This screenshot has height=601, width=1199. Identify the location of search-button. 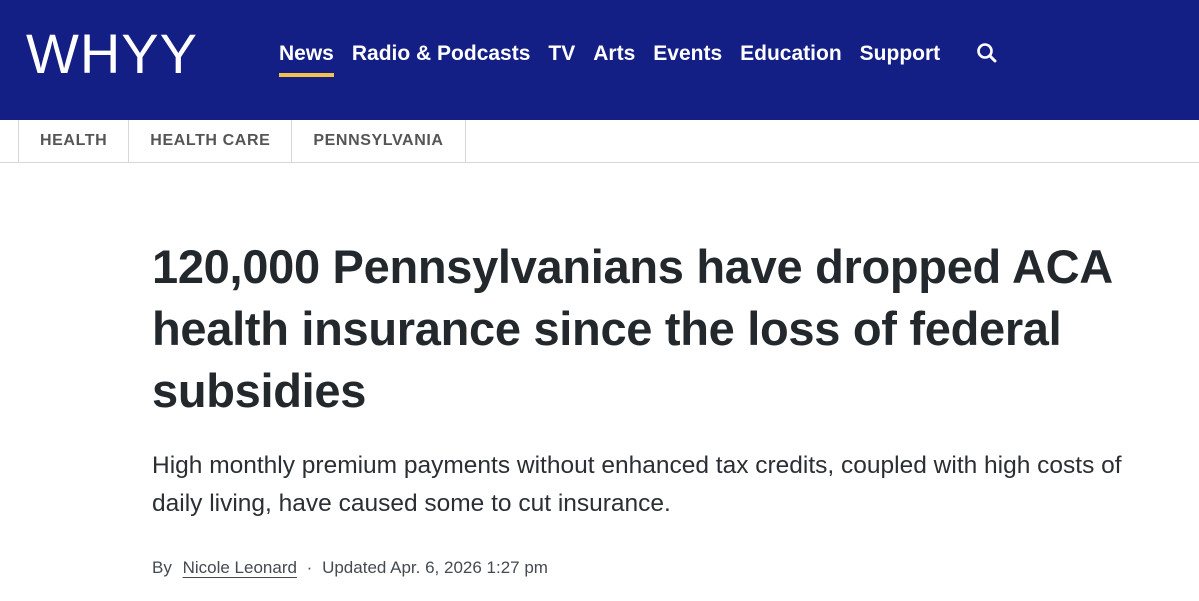
(987, 54).